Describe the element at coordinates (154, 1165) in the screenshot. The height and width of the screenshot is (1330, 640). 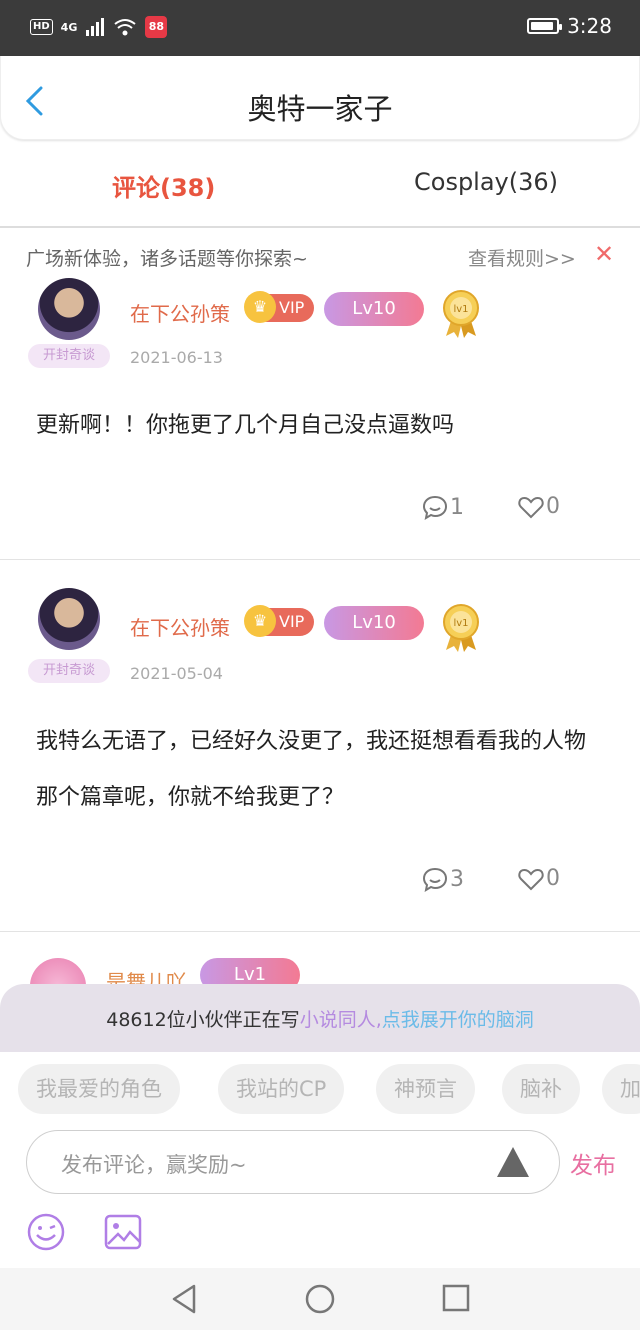
I see `comment-placeholder: 发布评论，赢奖励~` at that location.